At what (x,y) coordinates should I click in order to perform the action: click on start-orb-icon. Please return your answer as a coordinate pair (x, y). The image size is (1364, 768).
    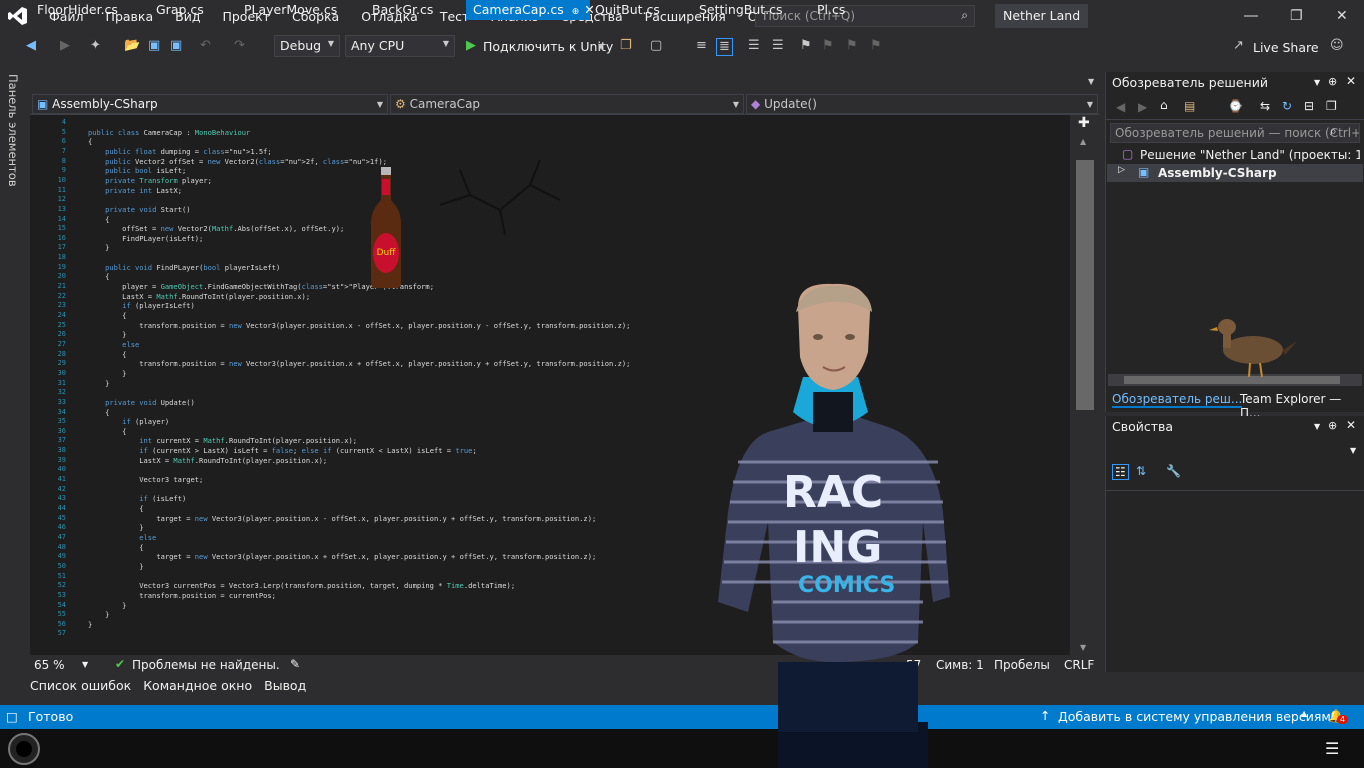
    Looking at the image, I should click on (24, 749).